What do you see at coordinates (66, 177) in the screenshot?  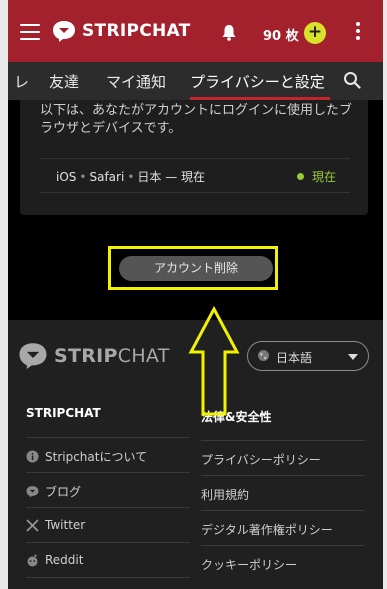 I see `session-os: iOS` at bounding box center [66, 177].